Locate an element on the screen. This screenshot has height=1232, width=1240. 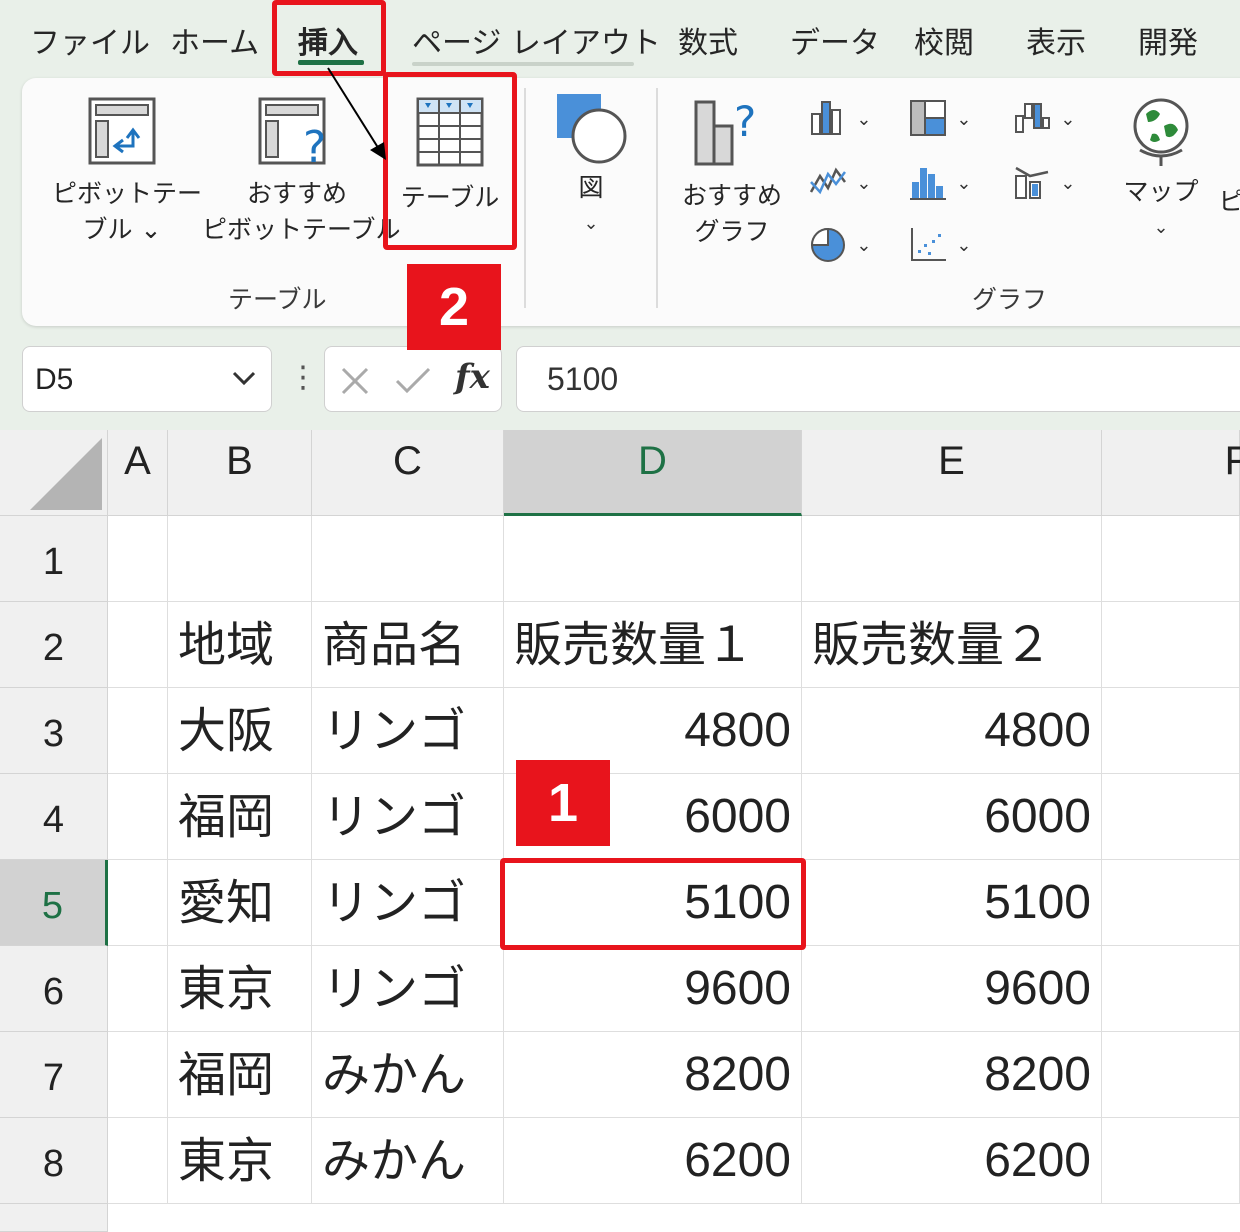
cell-qty1: 9600 is located at coordinates (653, 989).